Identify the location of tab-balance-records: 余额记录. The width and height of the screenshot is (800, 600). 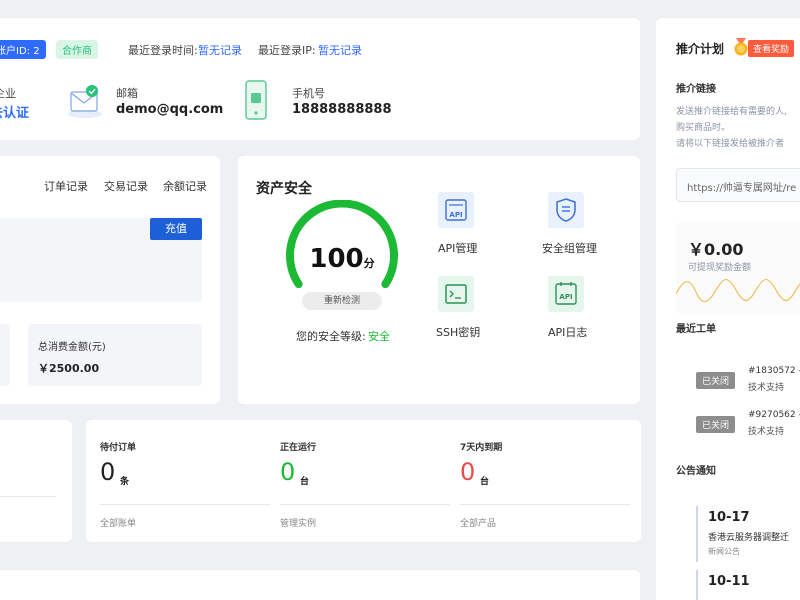
(185, 186).